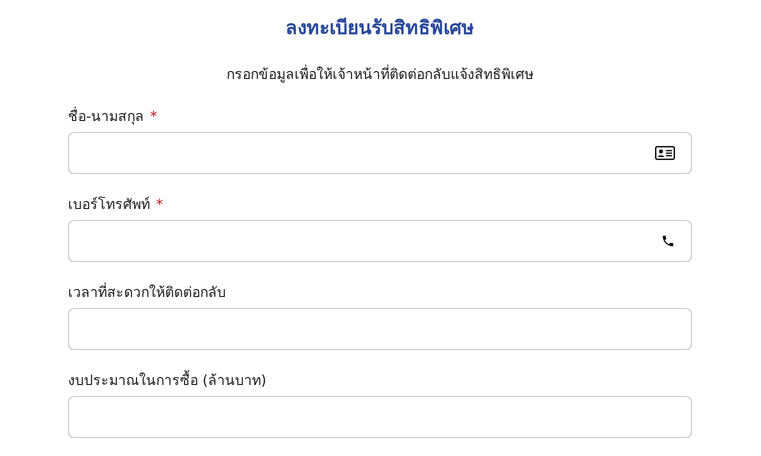  What do you see at coordinates (380, 28) in the screenshot?
I see `form-title: ลงทะเบียนรับสิทธิพิเศษ` at bounding box center [380, 28].